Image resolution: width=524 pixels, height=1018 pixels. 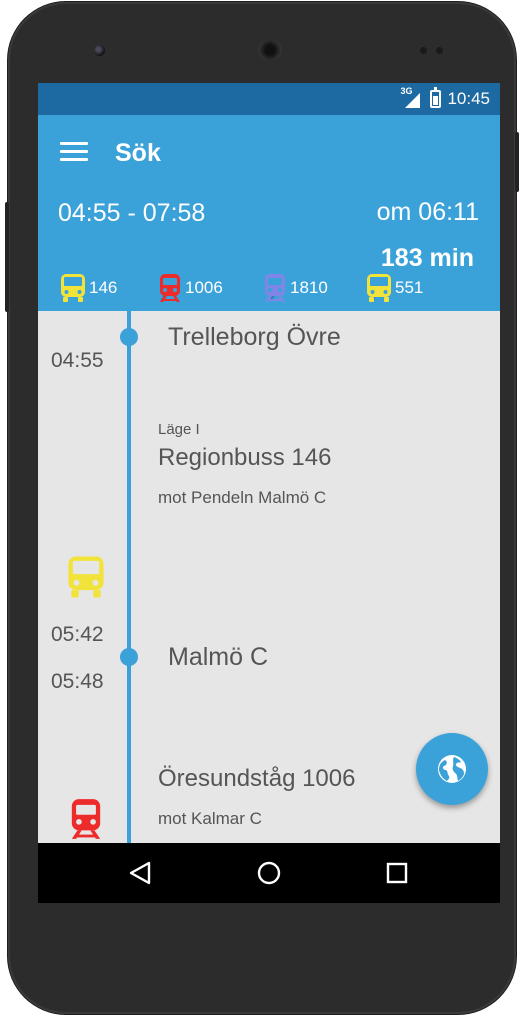 What do you see at coordinates (439, 50) in the screenshot?
I see `light-sensor` at bounding box center [439, 50].